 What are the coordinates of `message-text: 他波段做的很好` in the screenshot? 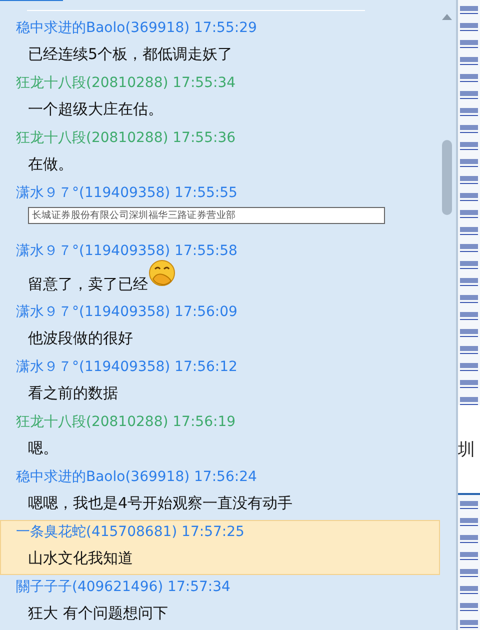 It's located at (80, 338).